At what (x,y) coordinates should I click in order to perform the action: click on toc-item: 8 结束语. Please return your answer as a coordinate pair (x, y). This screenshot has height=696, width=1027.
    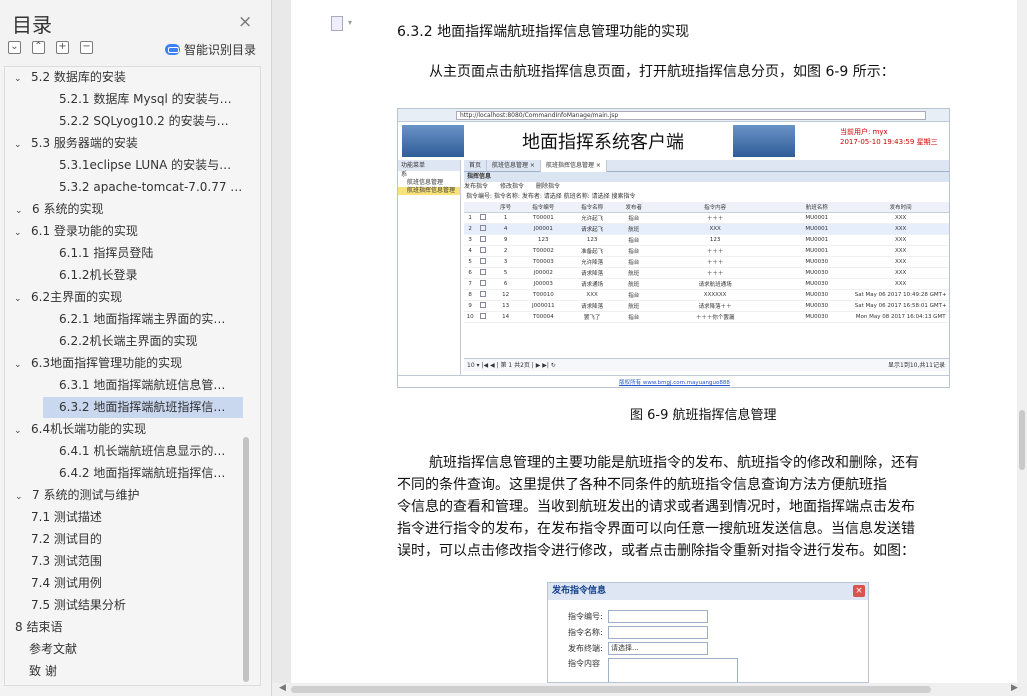
    Looking at the image, I should click on (130, 627).